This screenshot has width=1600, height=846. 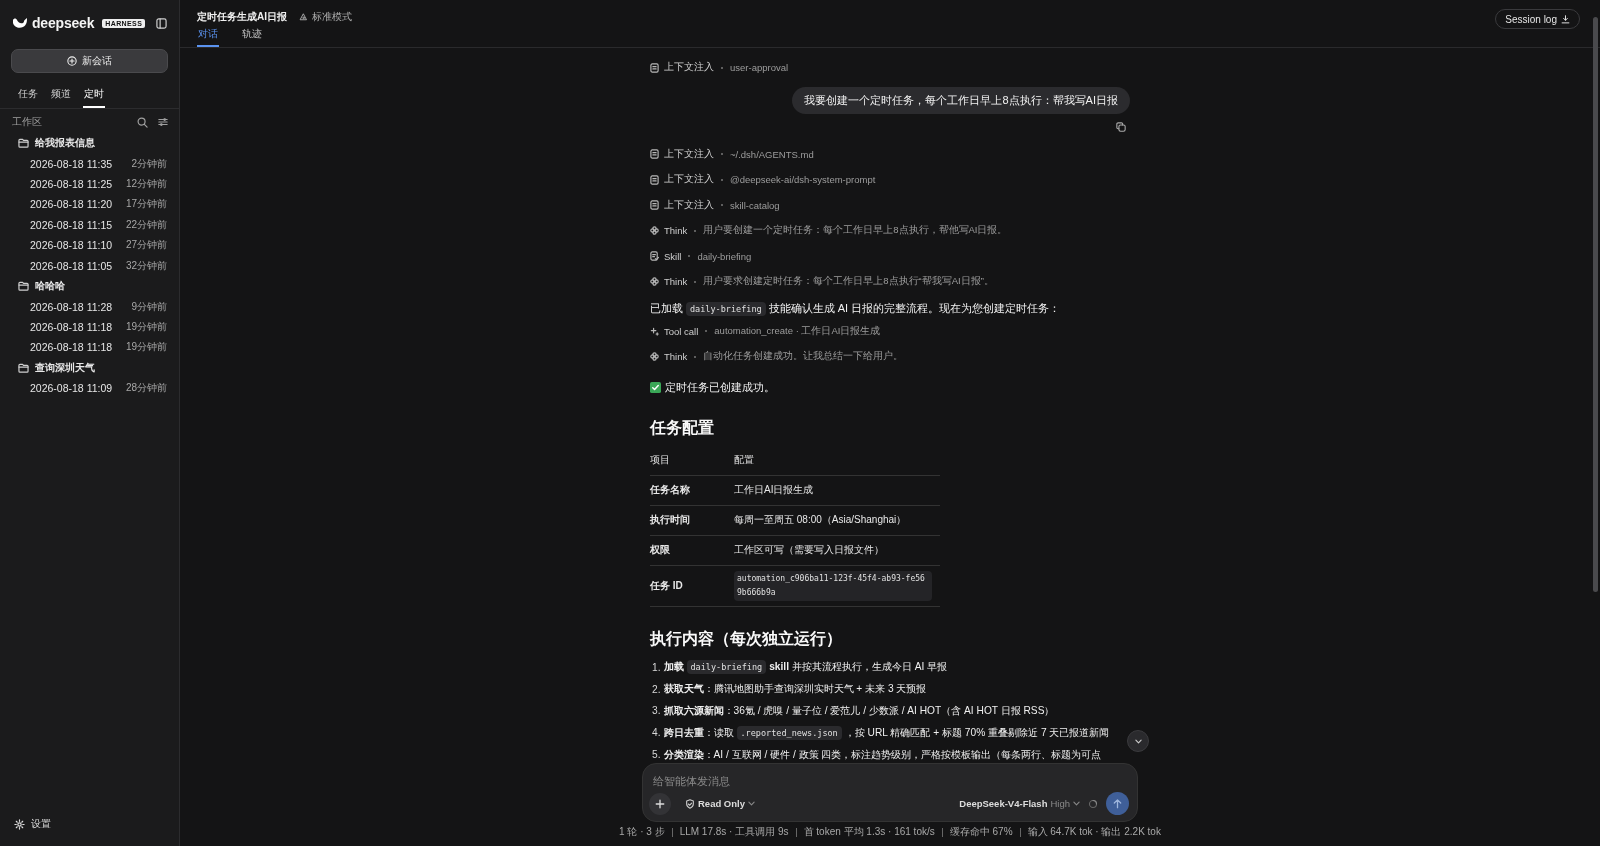 What do you see at coordinates (208, 36) in the screenshot?
I see `view-tab: 对话` at bounding box center [208, 36].